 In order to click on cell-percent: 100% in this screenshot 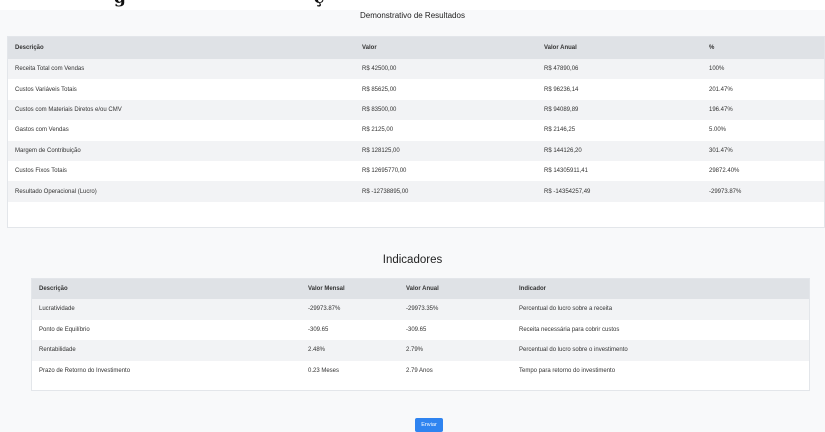, I will do `click(717, 69)`.